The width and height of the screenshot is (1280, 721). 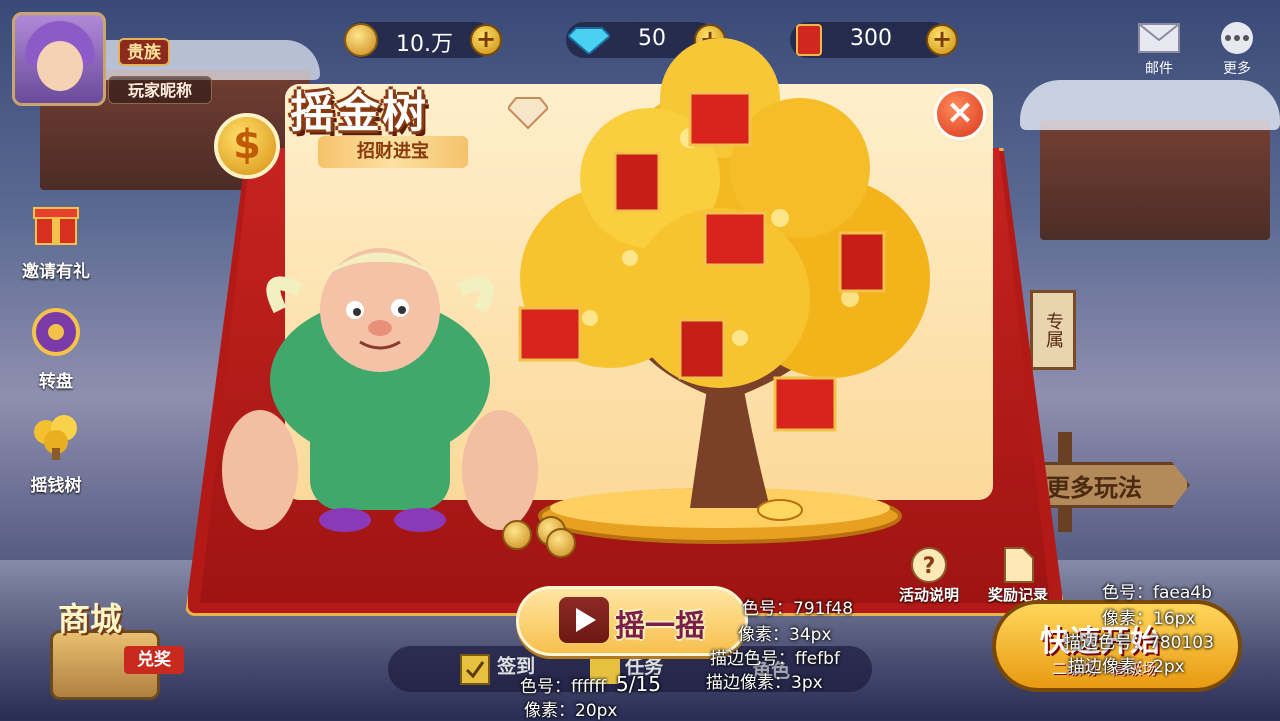 I want to click on gift-box-icon, so click(x=56, y=226).